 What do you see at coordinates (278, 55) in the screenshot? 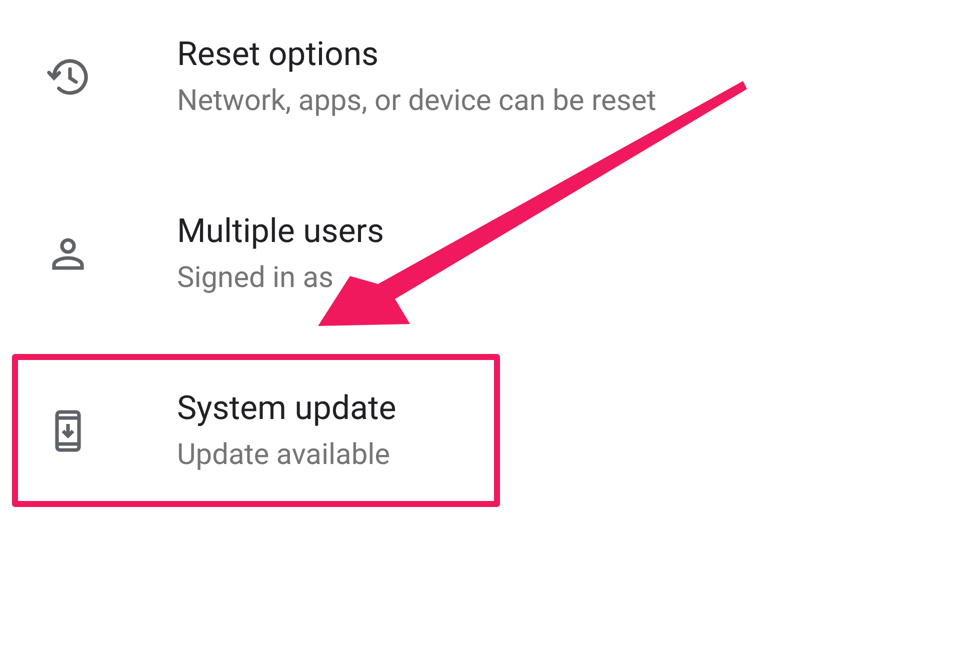
I see `setting-title: Reset options` at bounding box center [278, 55].